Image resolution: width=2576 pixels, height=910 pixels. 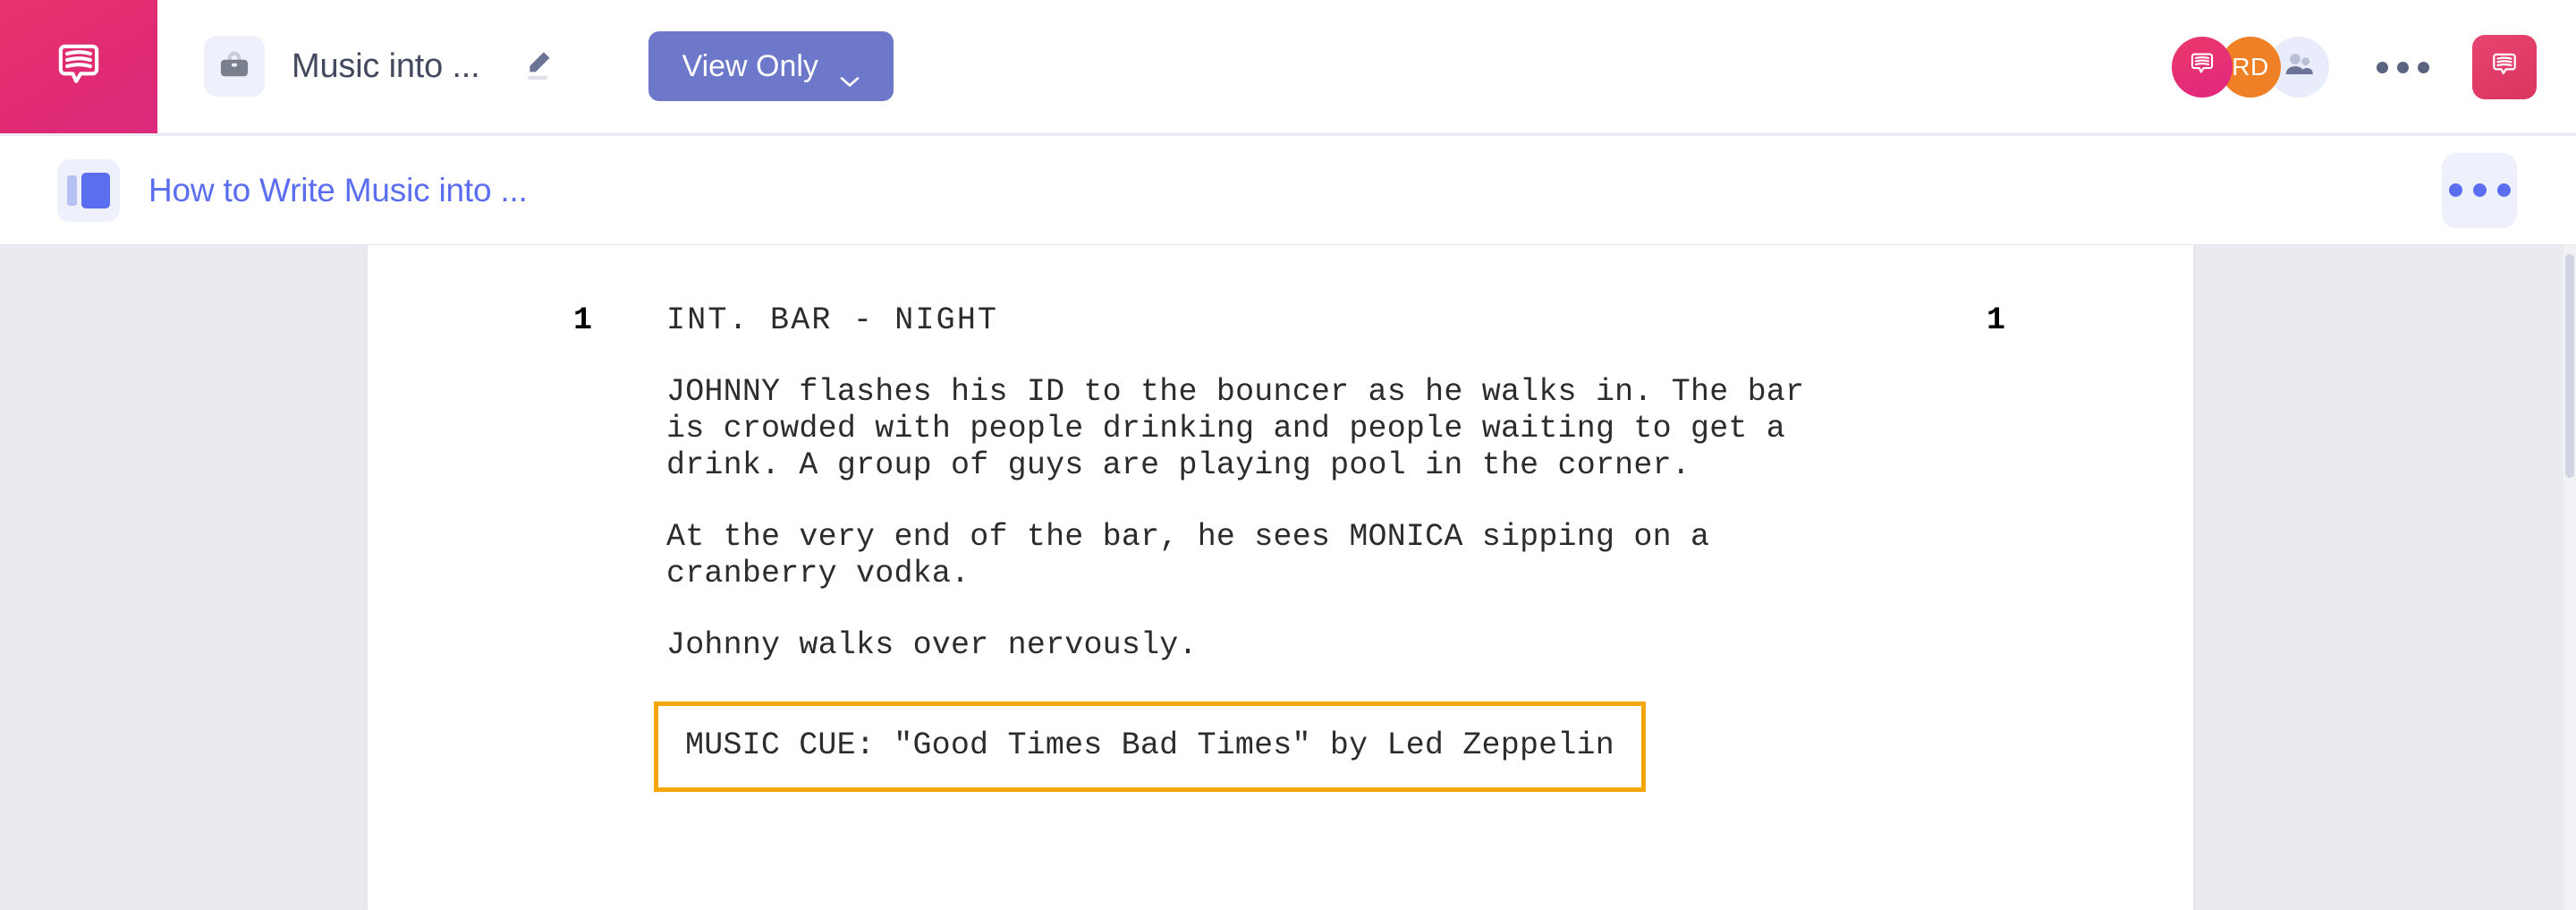 What do you see at coordinates (1288, 67) in the screenshot?
I see `top-header: Music into ... View Only RD` at bounding box center [1288, 67].